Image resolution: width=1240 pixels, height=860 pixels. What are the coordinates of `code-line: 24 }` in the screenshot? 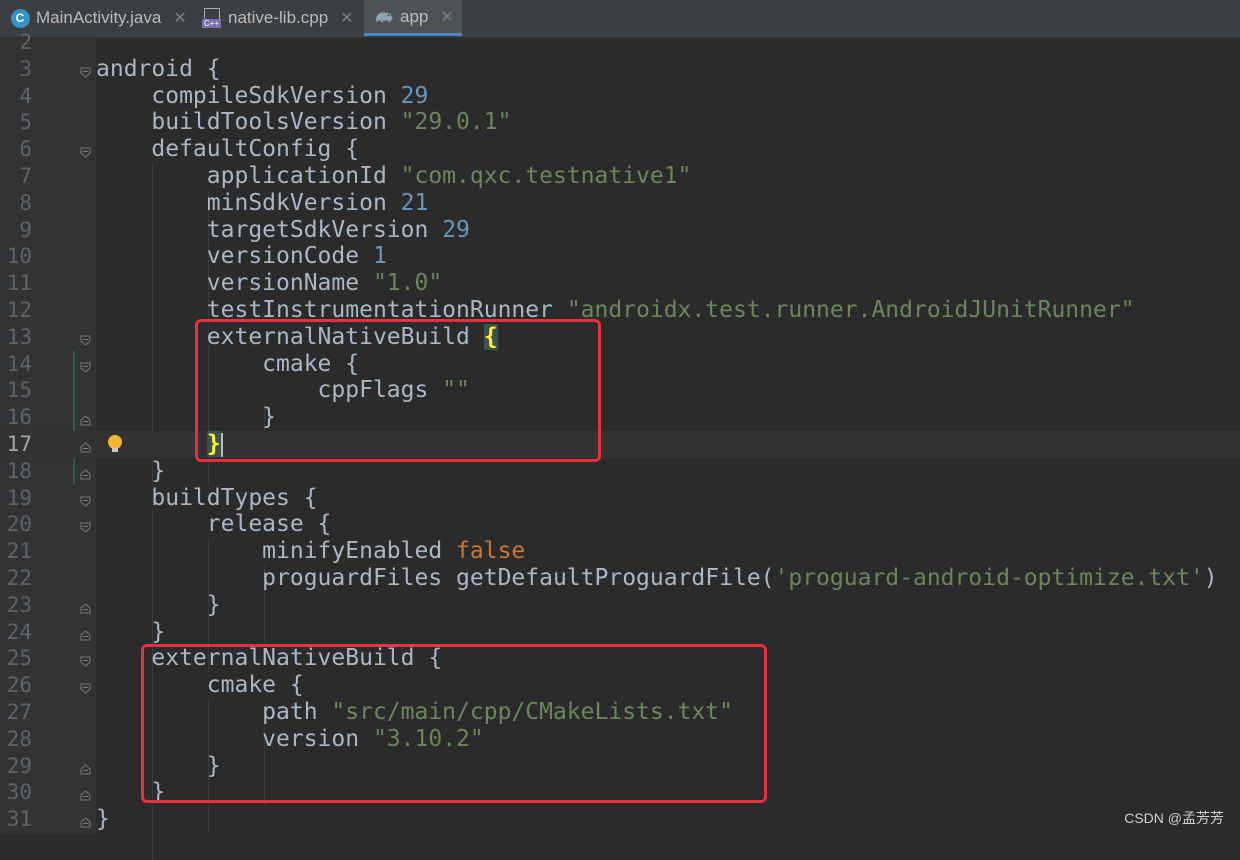 It's located at (620, 632).